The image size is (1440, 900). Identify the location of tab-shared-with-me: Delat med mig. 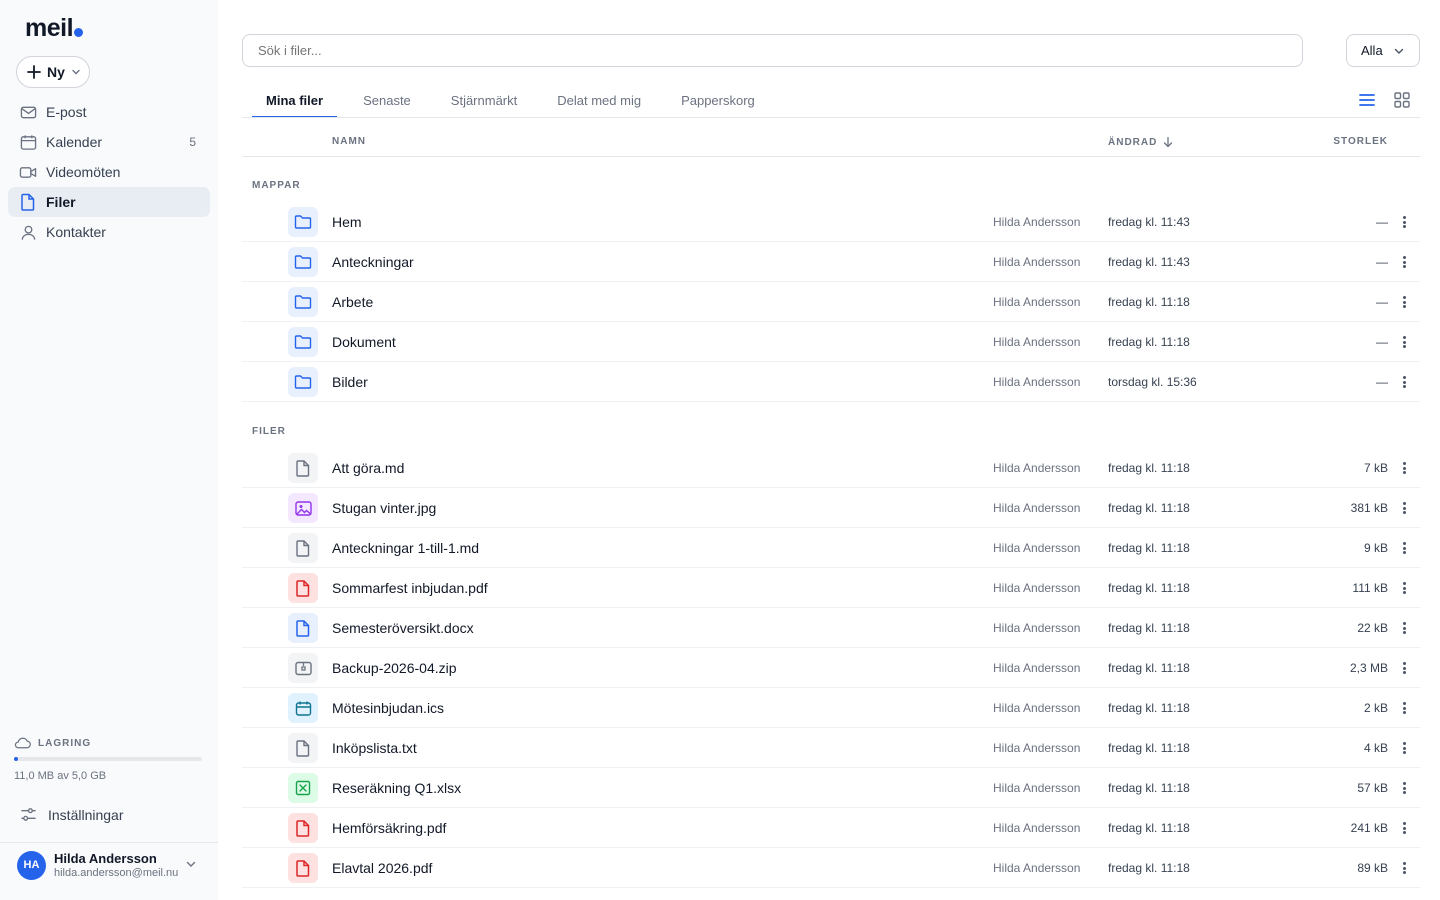
(599, 101).